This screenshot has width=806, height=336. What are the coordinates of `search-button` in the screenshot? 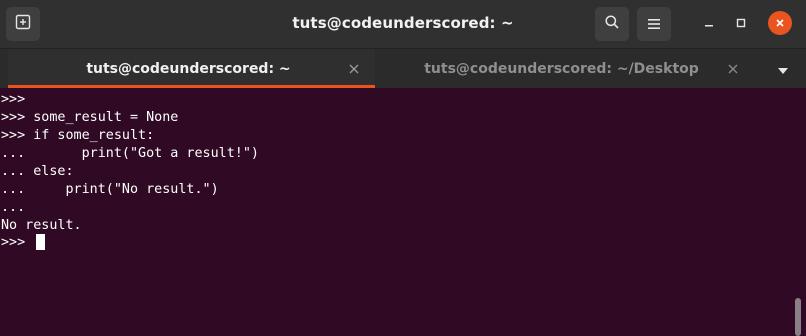 It's located at (612, 24).